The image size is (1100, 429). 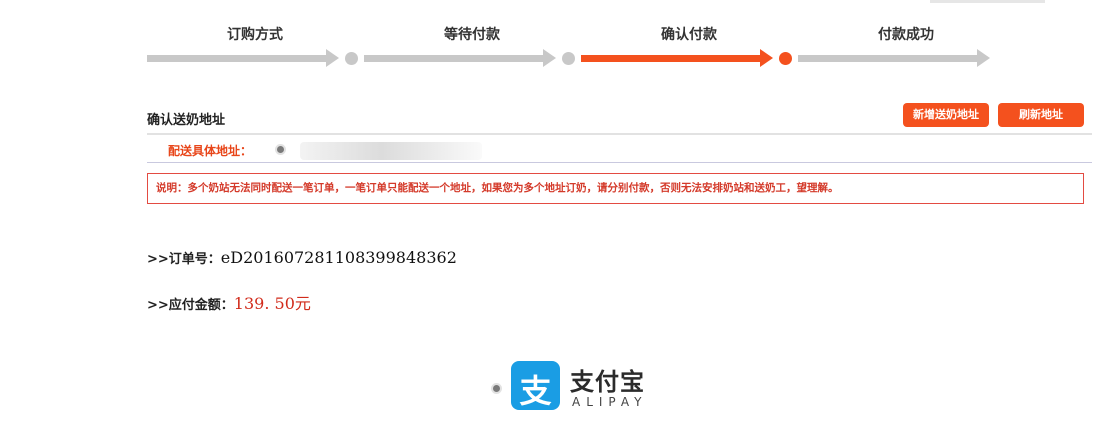 I want to click on step-label-4: 付款成功, so click(x=906, y=35).